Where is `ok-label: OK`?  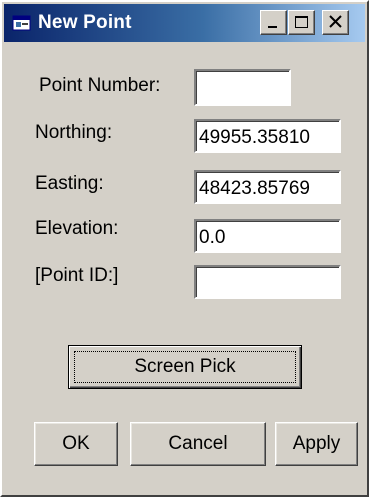 ok-label: OK is located at coordinates (76, 443).